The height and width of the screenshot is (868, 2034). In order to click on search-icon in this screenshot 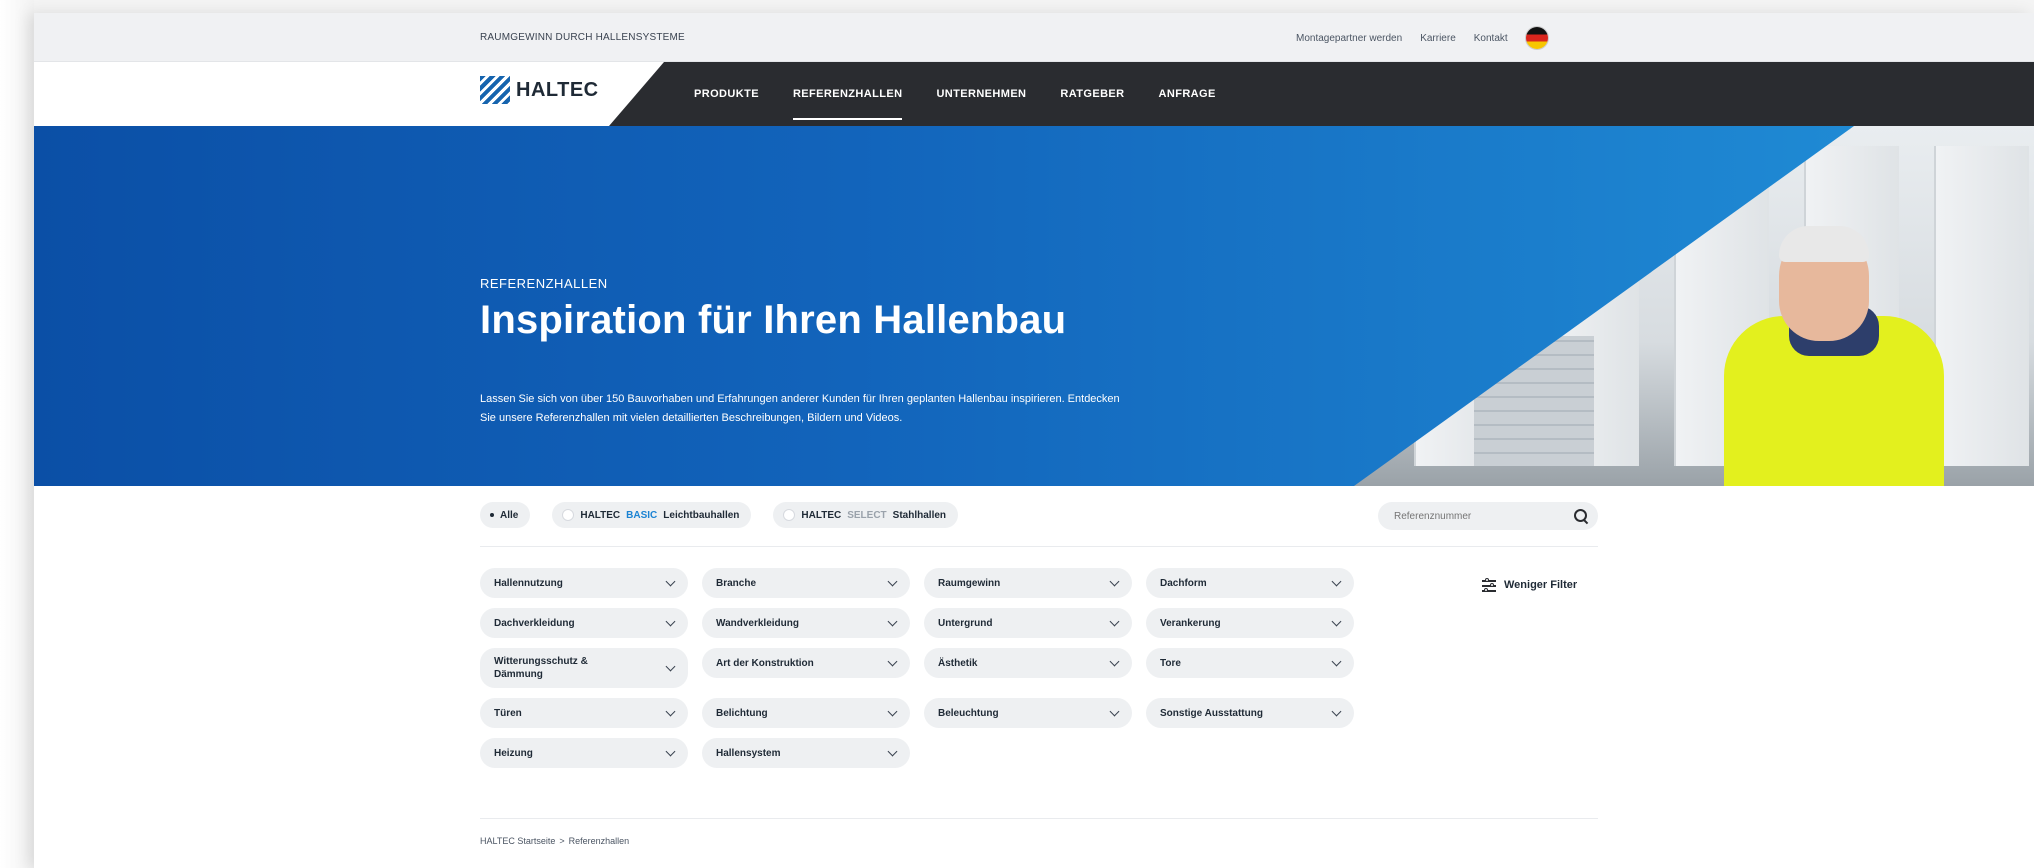, I will do `click(1581, 516)`.